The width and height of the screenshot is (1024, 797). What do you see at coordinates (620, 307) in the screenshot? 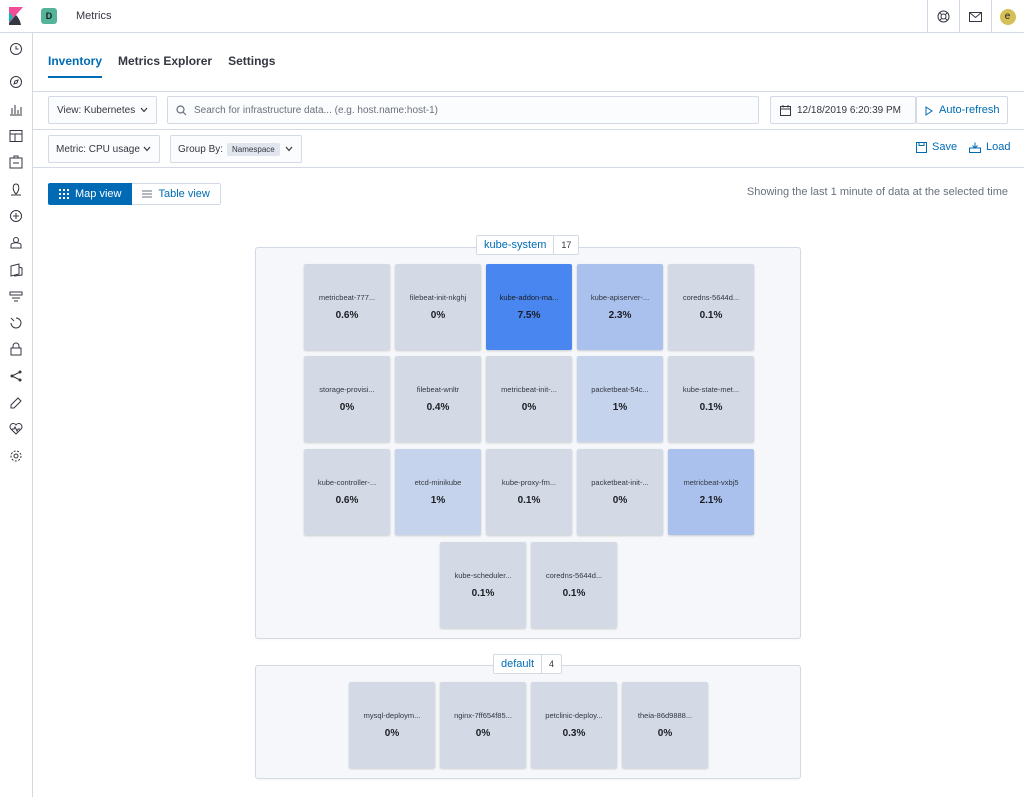
I see `waffle-node: kube-apiserver-... 2.3%` at bounding box center [620, 307].